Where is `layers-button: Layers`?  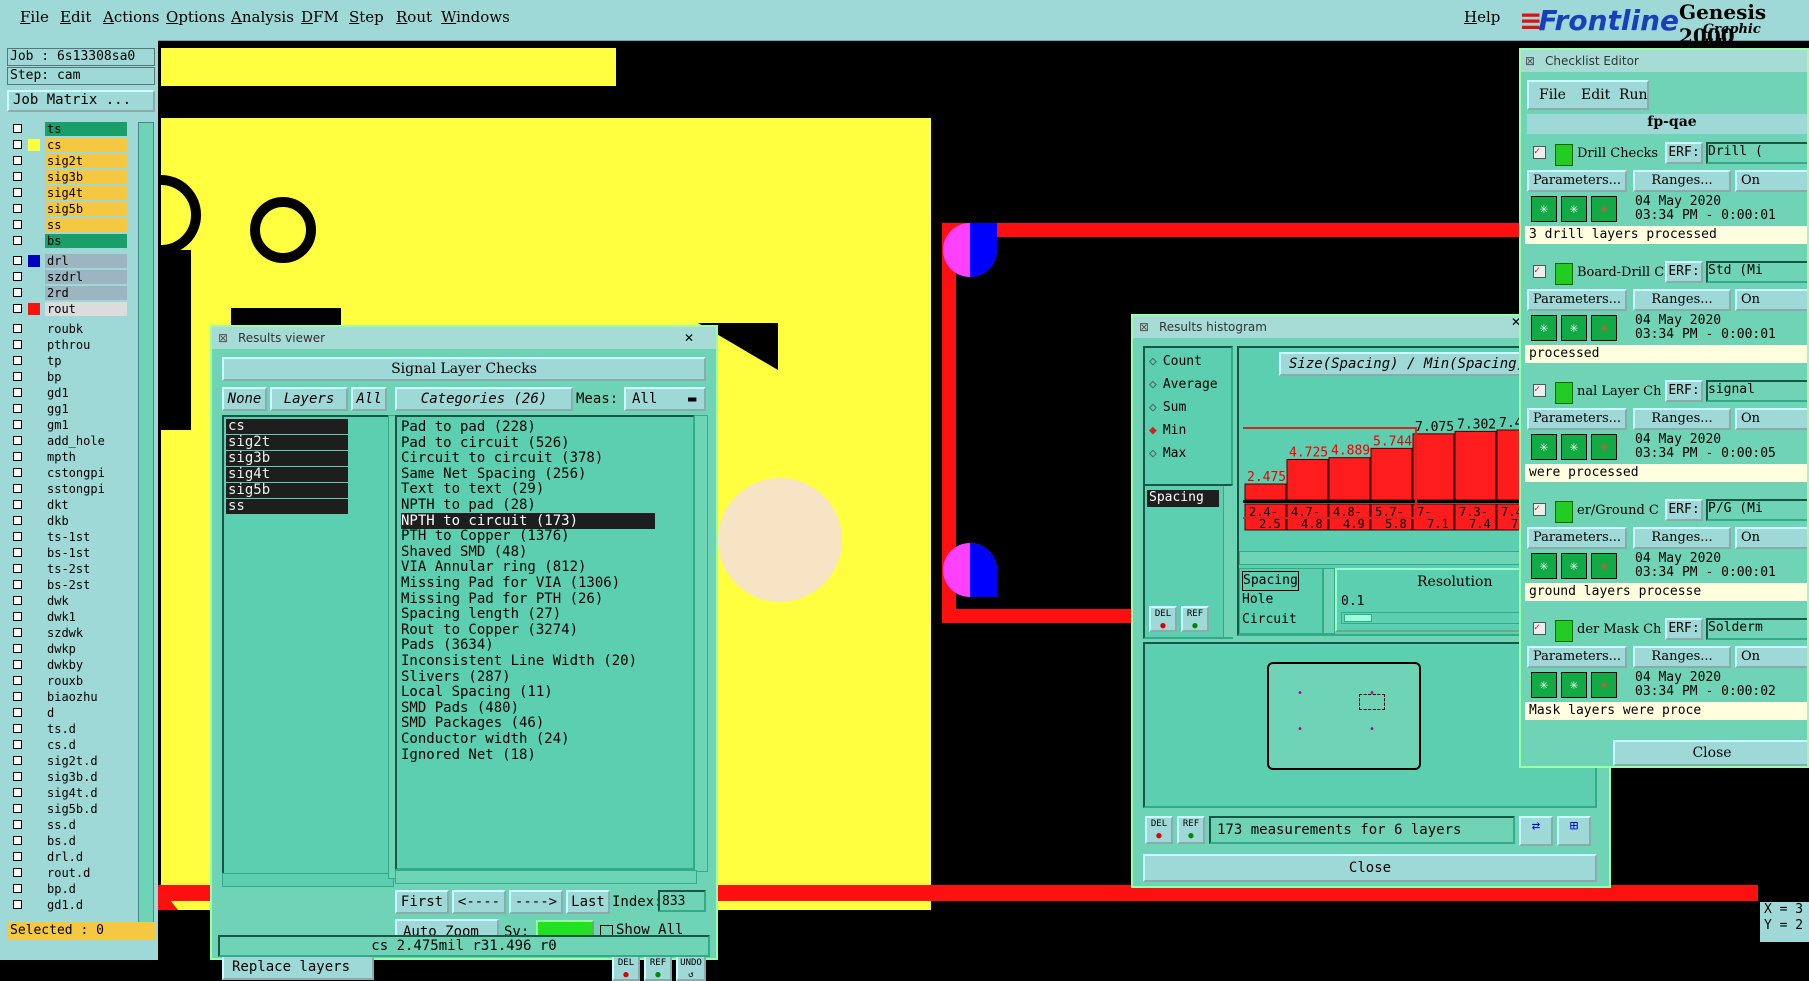
layers-button: Layers is located at coordinates (309, 399).